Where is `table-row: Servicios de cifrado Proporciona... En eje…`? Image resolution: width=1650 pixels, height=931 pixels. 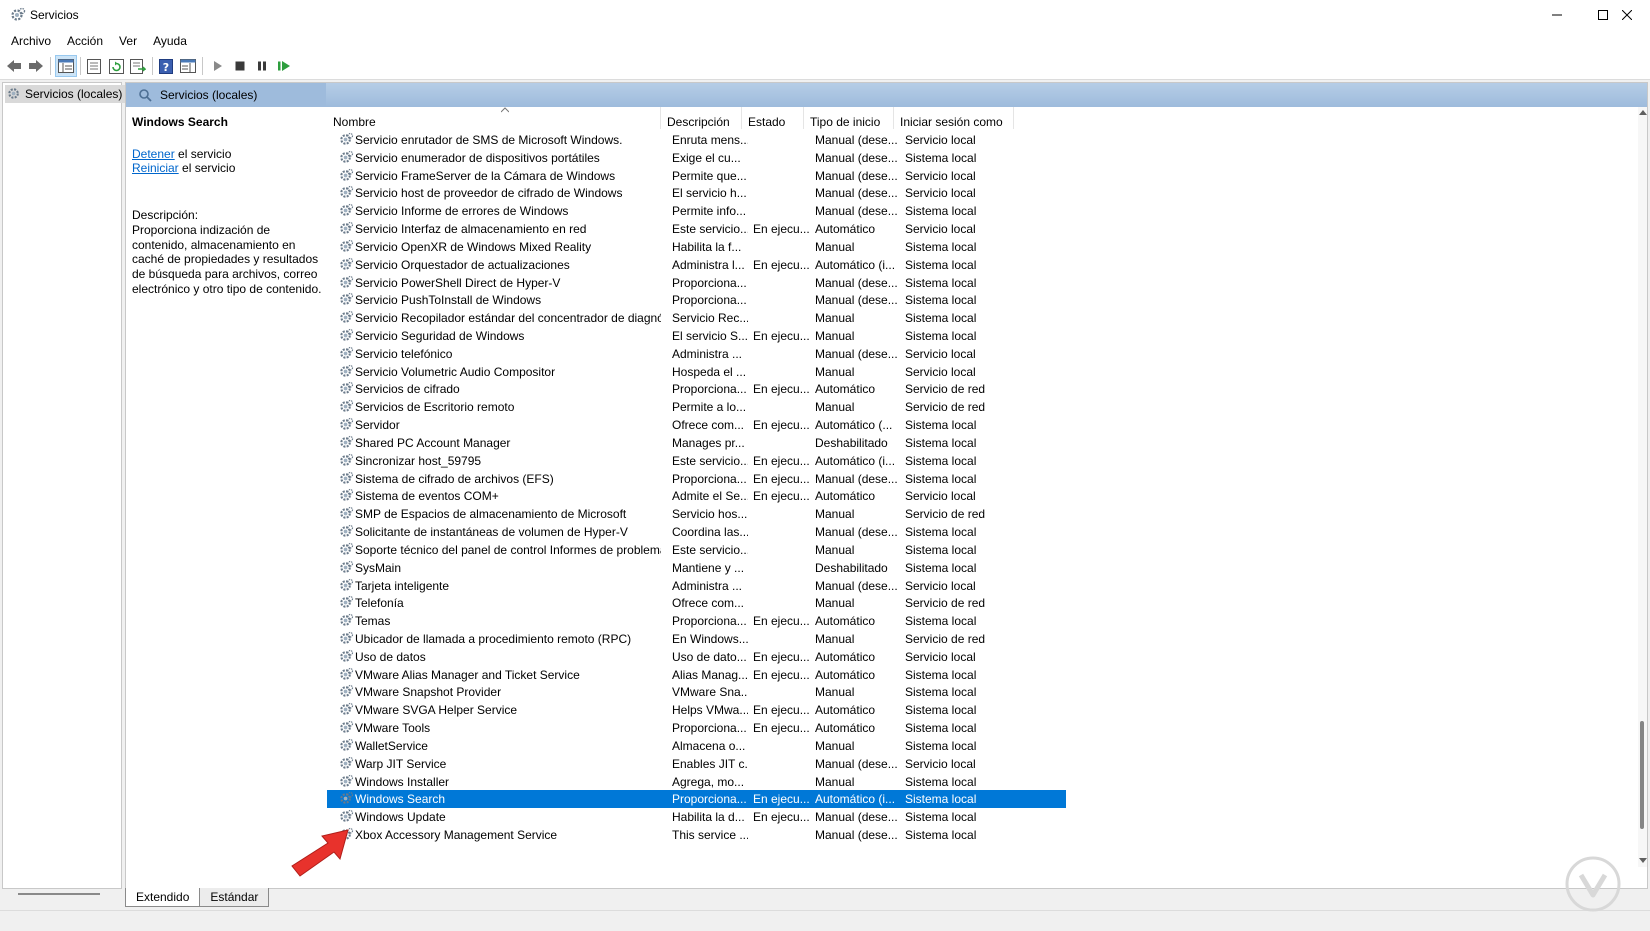
table-row: Servicios de cifrado Proporciona... En eje… is located at coordinates (696, 389).